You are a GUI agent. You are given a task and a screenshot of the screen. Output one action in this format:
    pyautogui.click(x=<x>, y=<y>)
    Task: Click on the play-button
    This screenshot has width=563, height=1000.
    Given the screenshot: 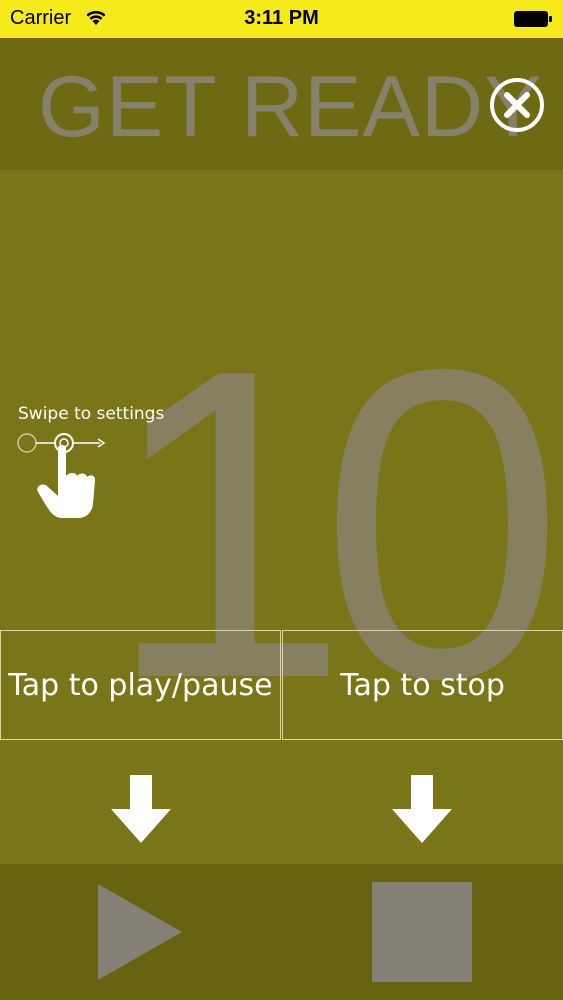 What is the action you would take?
    pyautogui.click(x=140, y=932)
    